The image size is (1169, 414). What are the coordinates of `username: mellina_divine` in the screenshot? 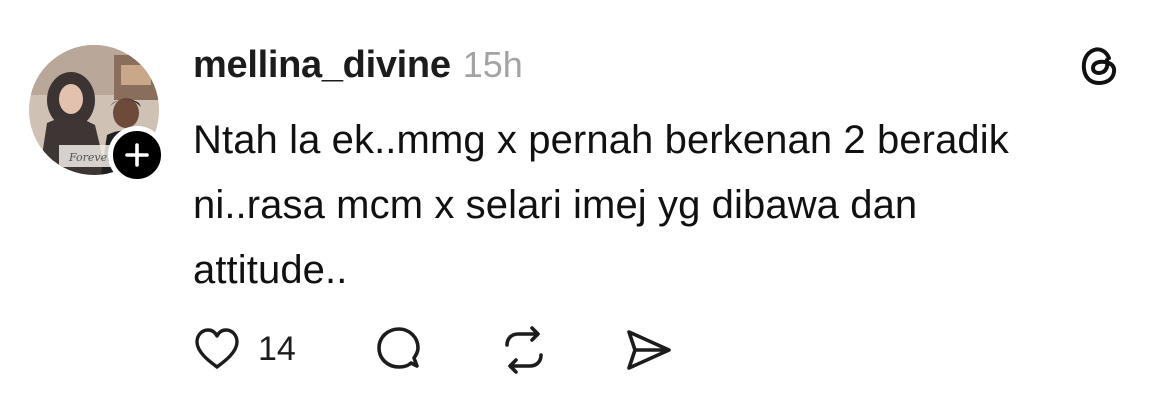 It's located at (322, 65).